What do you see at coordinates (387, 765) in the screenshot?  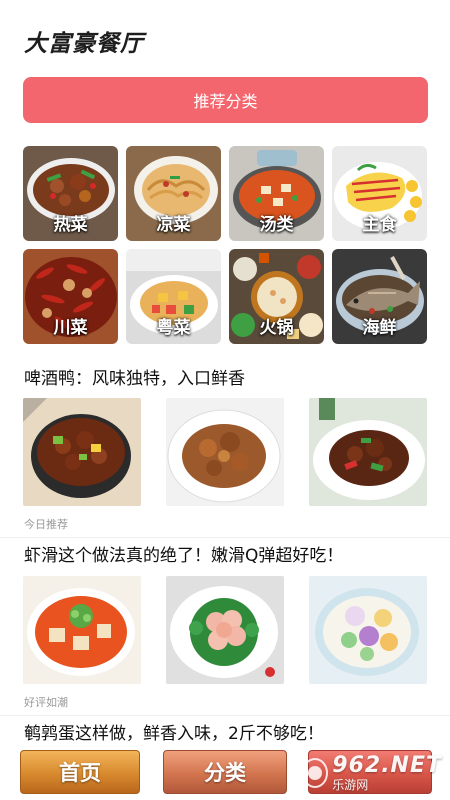 I see `watermark-brand: 962.NET` at bounding box center [387, 765].